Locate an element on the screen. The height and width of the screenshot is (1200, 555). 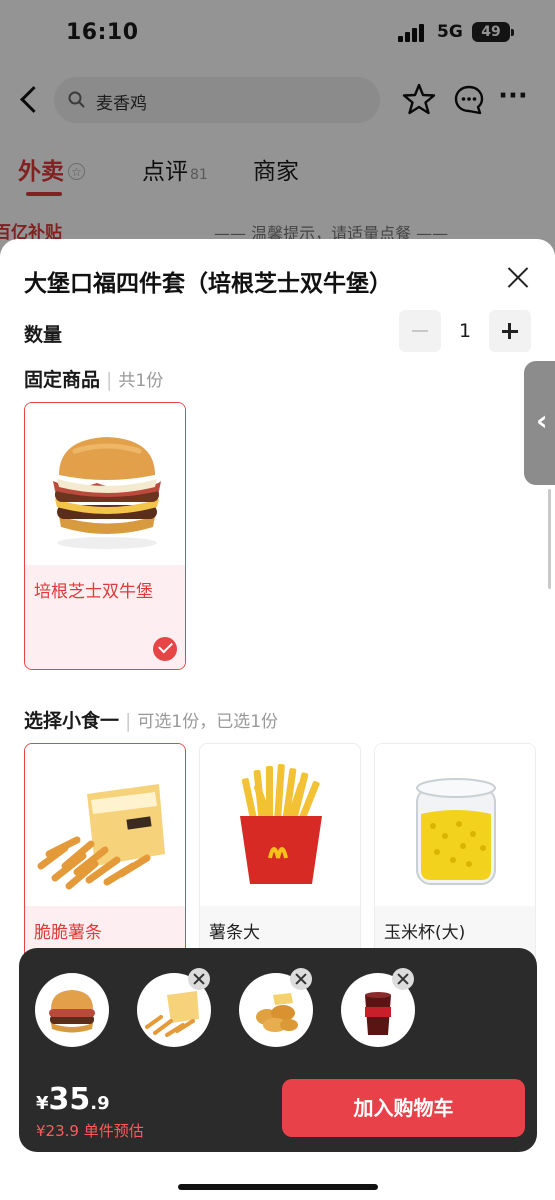
burger-thumb-icon is located at coordinates (72, 1011).